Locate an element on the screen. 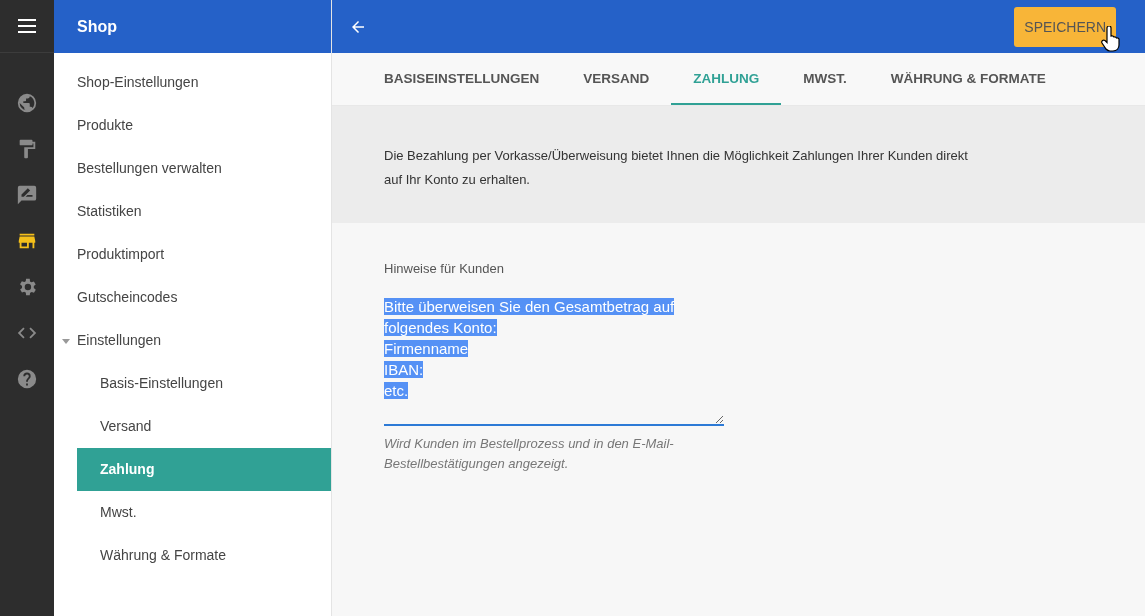  globe-icon is located at coordinates (27, 103).